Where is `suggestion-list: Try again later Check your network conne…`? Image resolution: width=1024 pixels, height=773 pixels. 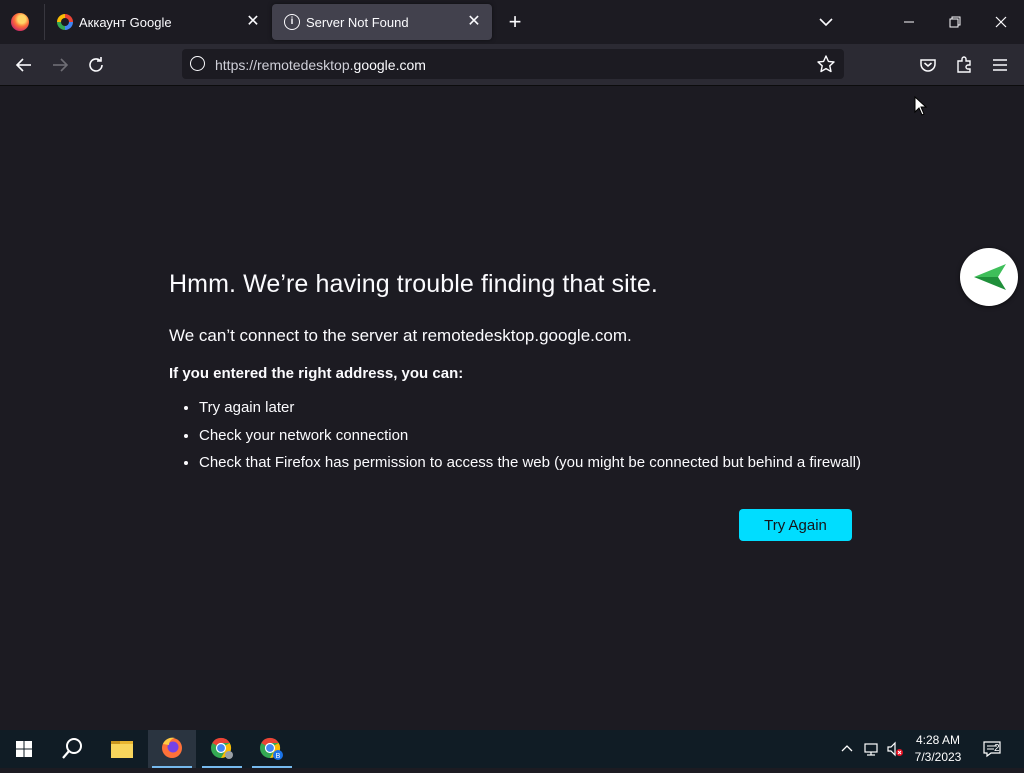
suggestion-list: Try again later Check your network conne… is located at coordinates (515, 437).